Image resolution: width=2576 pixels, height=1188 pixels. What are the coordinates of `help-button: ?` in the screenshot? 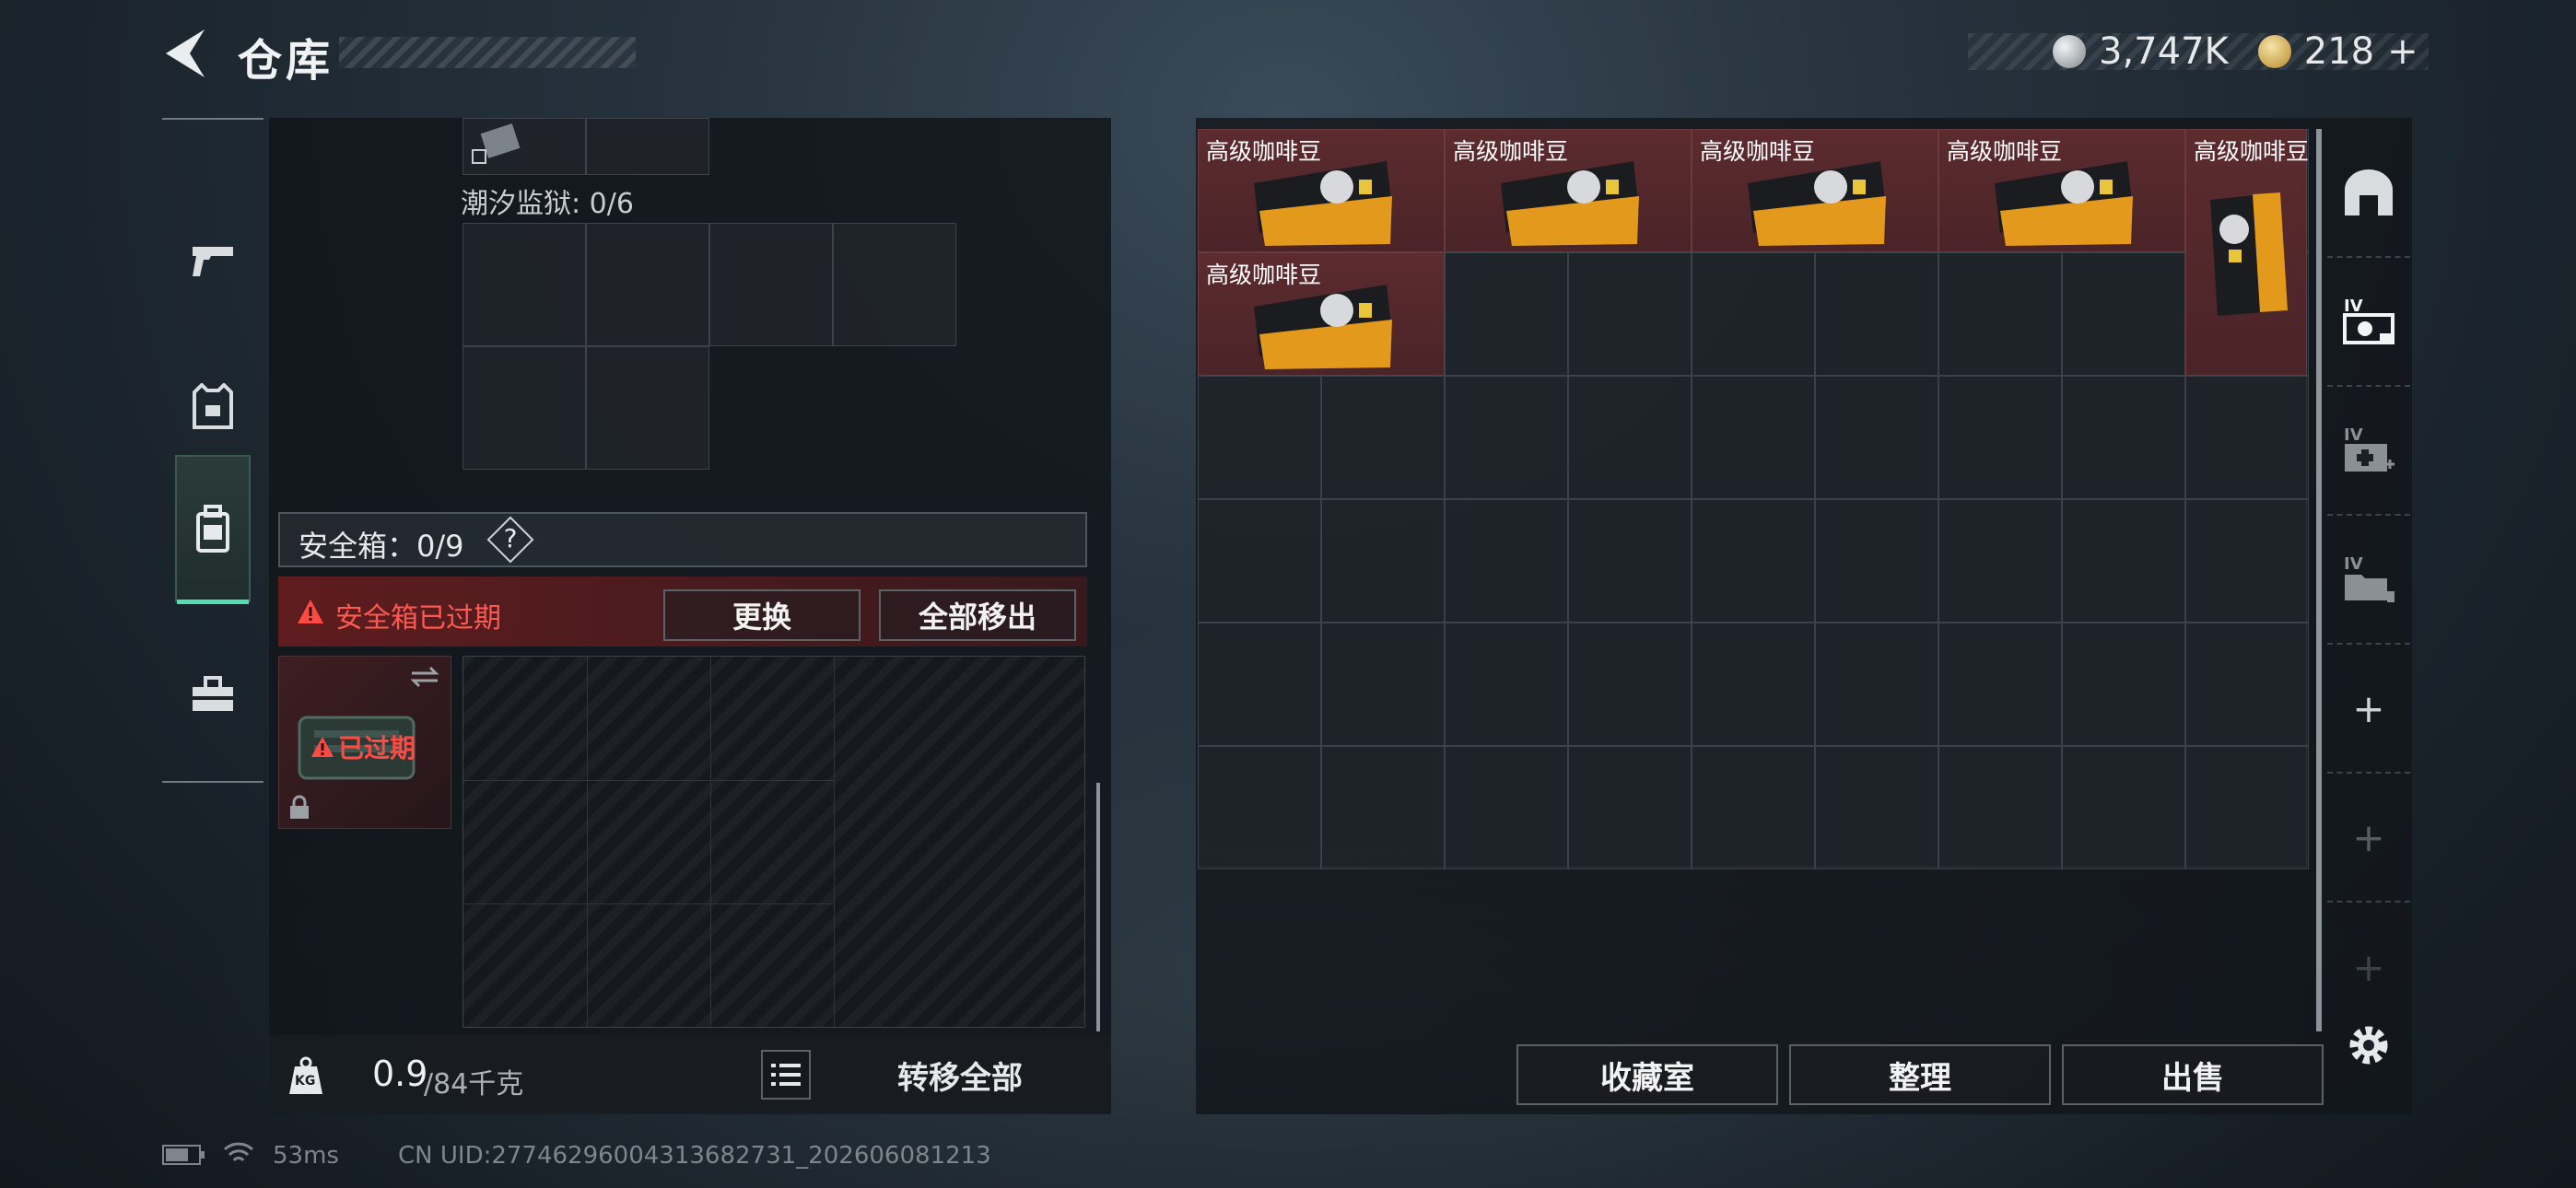 It's located at (510, 538).